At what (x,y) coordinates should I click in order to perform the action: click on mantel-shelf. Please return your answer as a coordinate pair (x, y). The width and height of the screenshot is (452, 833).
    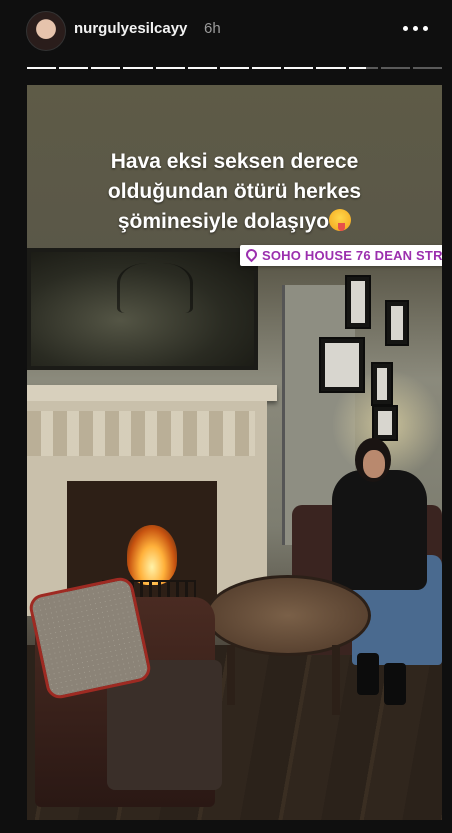
    Looking at the image, I should click on (152, 393).